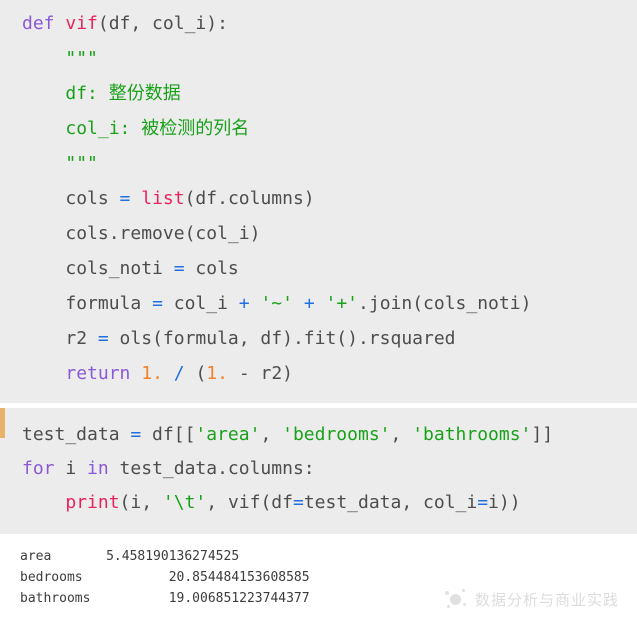 The width and height of the screenshot is (637, 627). Describe the element at coordinates (165, 577) in the screenshot. I see `output-row: bedrooms 20.854484153608585` at that location.